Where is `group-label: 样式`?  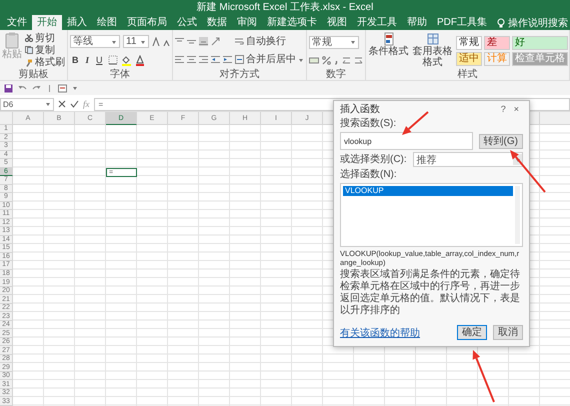
group-label: 样式 is located at coordinates (467, 74).